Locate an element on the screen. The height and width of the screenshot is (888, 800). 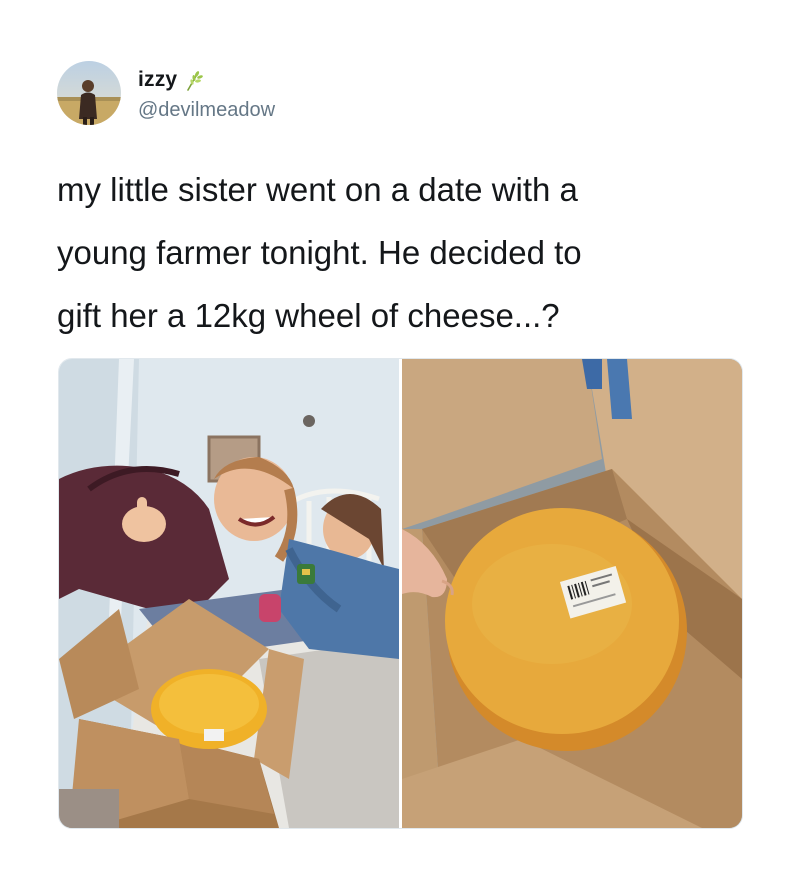
name-row: izzy is located at coordinates (206, 80).